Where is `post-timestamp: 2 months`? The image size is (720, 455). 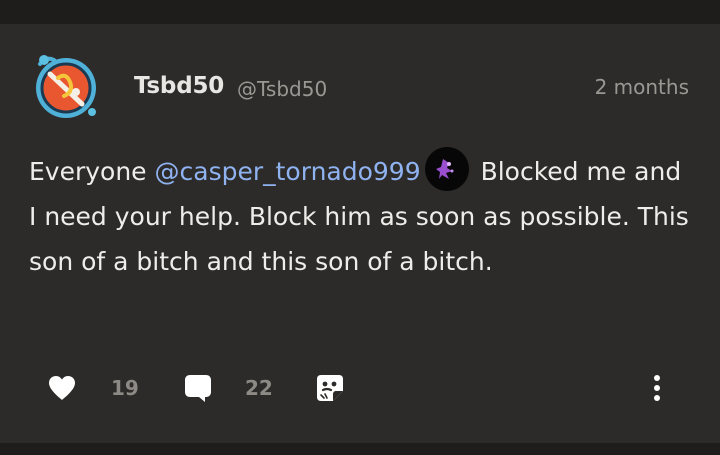
post-timestamp: 2 months is located at coordinates (641, 87).